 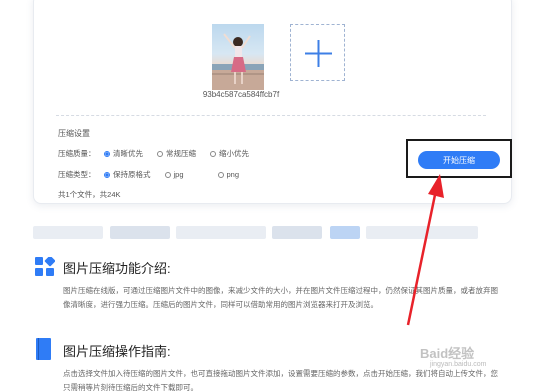 I want to click on files-summary: 共1个文件，共24K, so click(x=89, y=194).